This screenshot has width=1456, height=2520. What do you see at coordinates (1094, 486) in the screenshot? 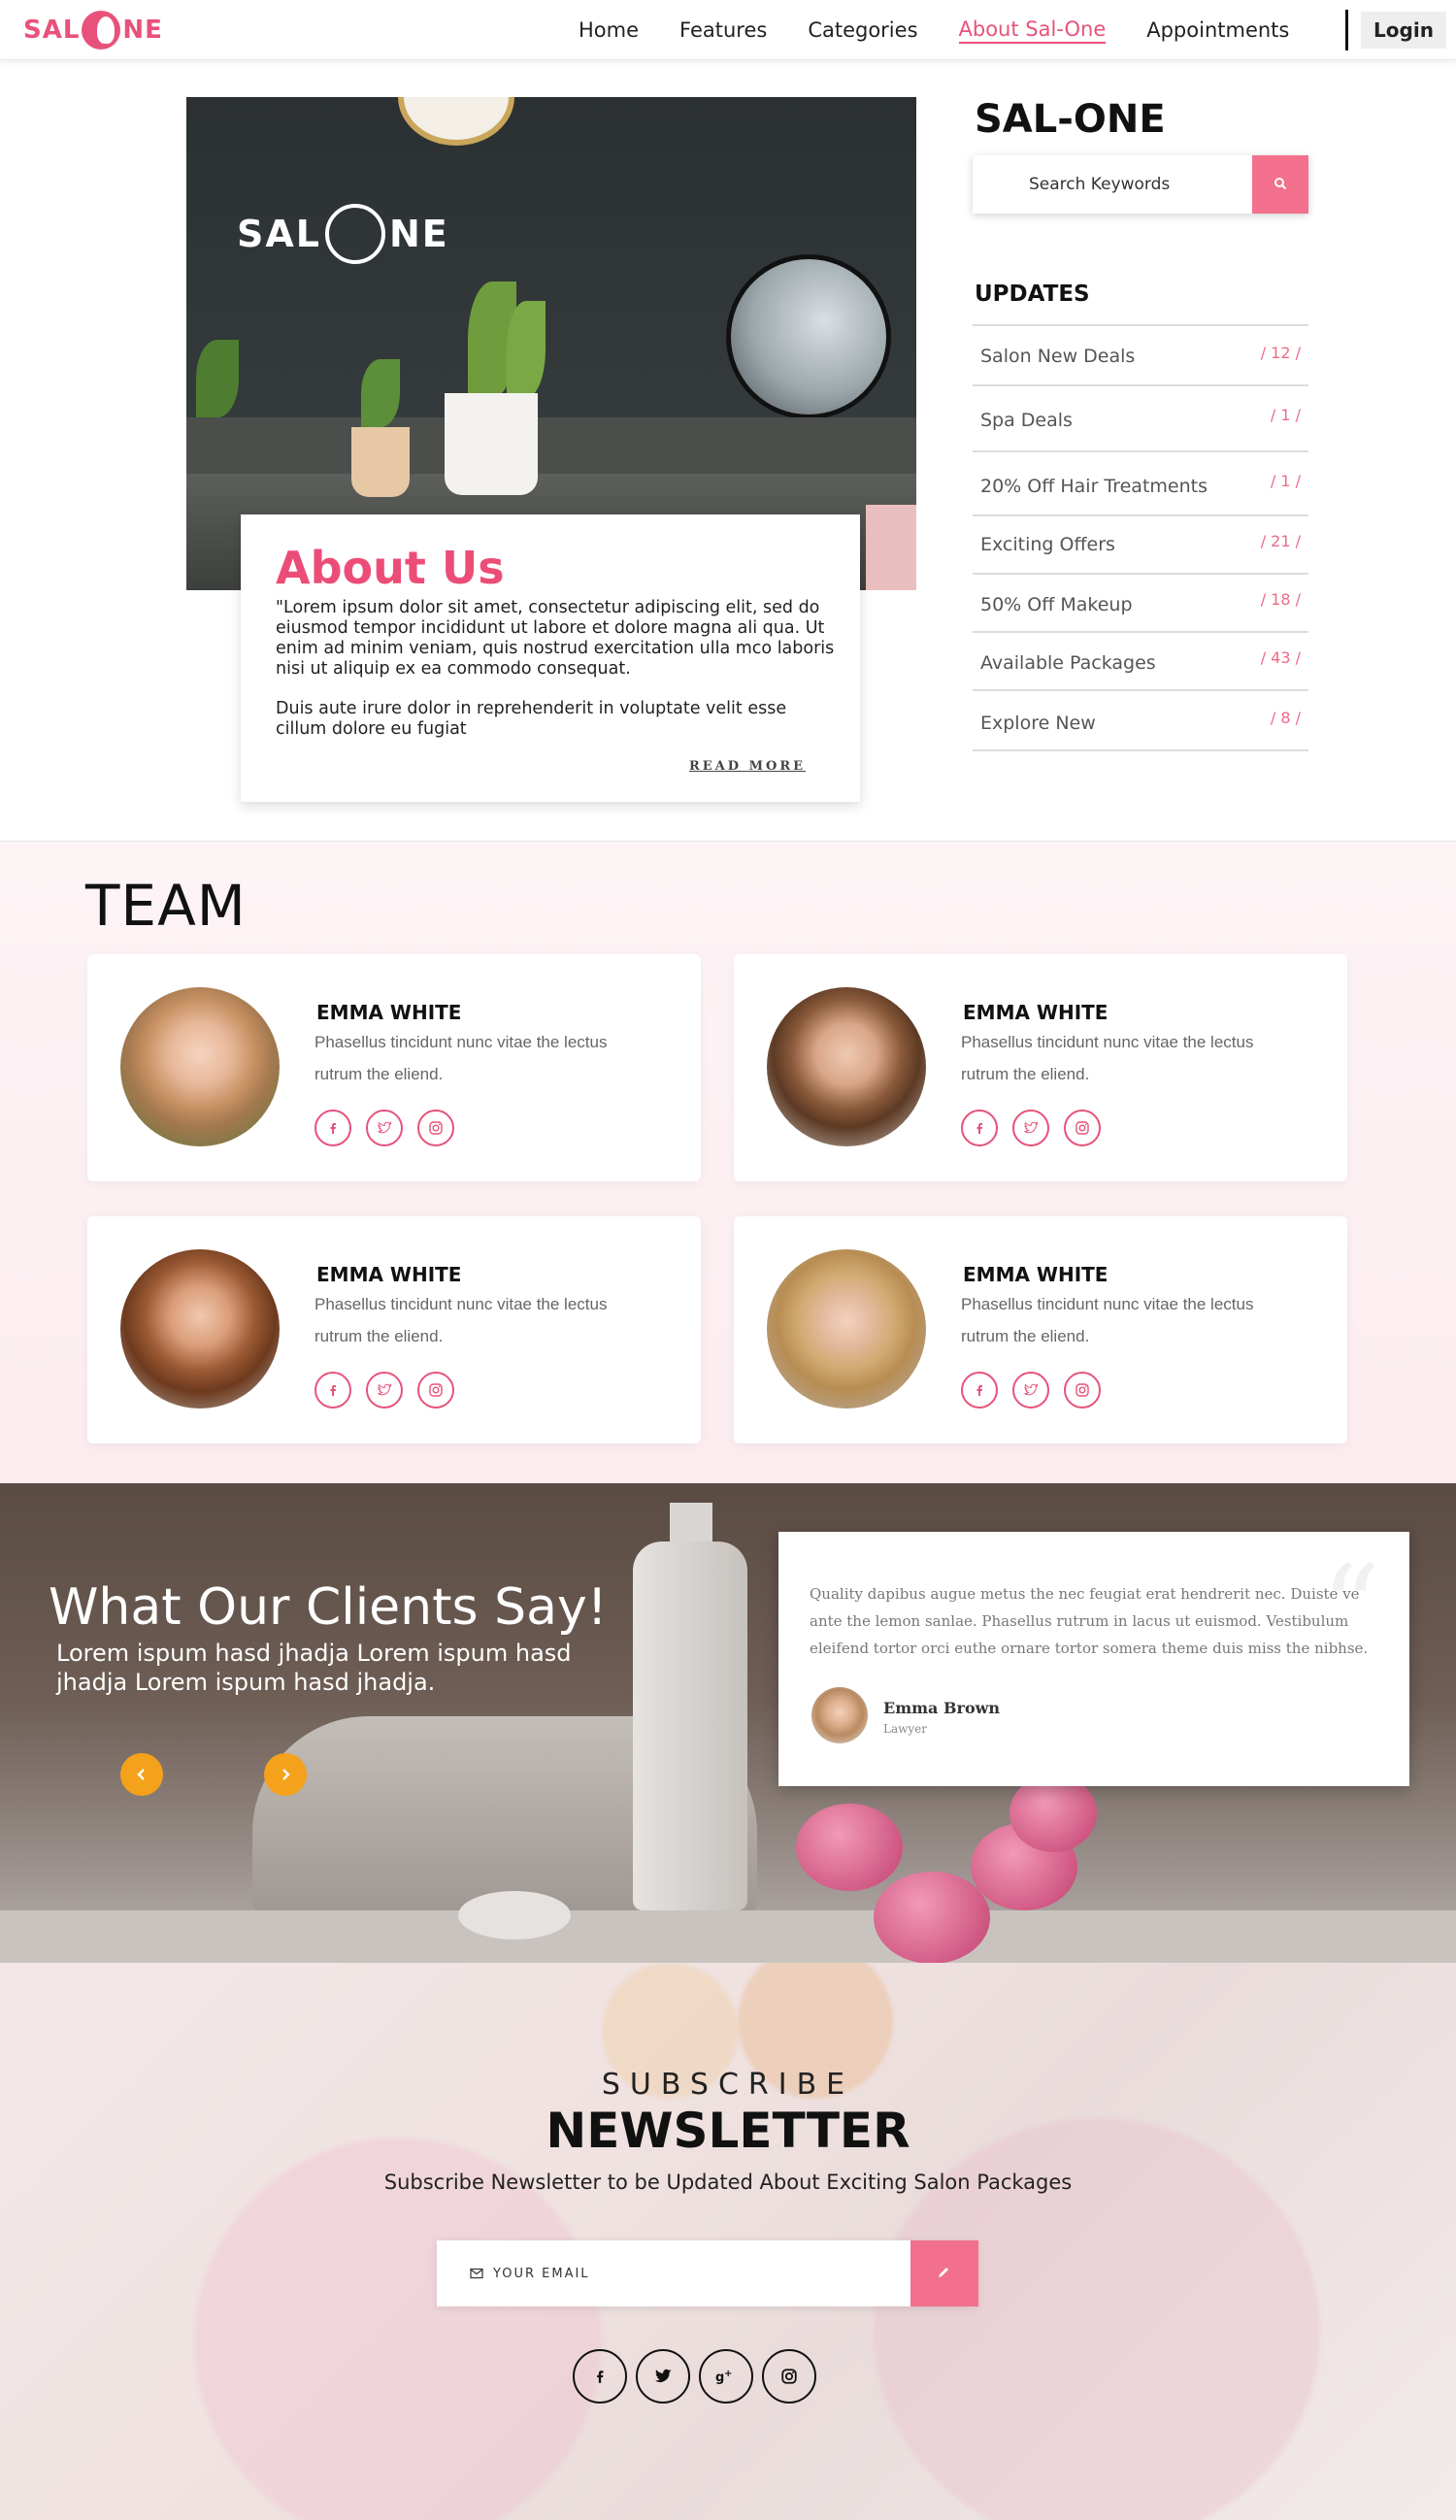
I see `update-label: 20% Off Hair Treatments` at bounding box center [1094, 486].